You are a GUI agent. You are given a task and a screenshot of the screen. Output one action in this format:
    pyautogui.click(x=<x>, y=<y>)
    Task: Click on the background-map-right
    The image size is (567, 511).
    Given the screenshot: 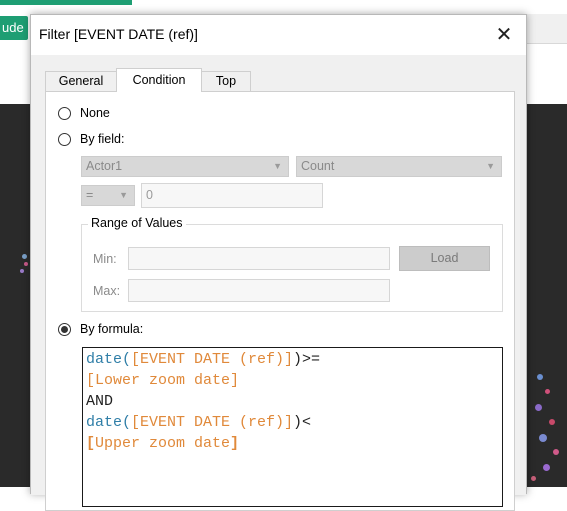 What is the action you would take?
    pyautogui.click(x=547, y=295)
    